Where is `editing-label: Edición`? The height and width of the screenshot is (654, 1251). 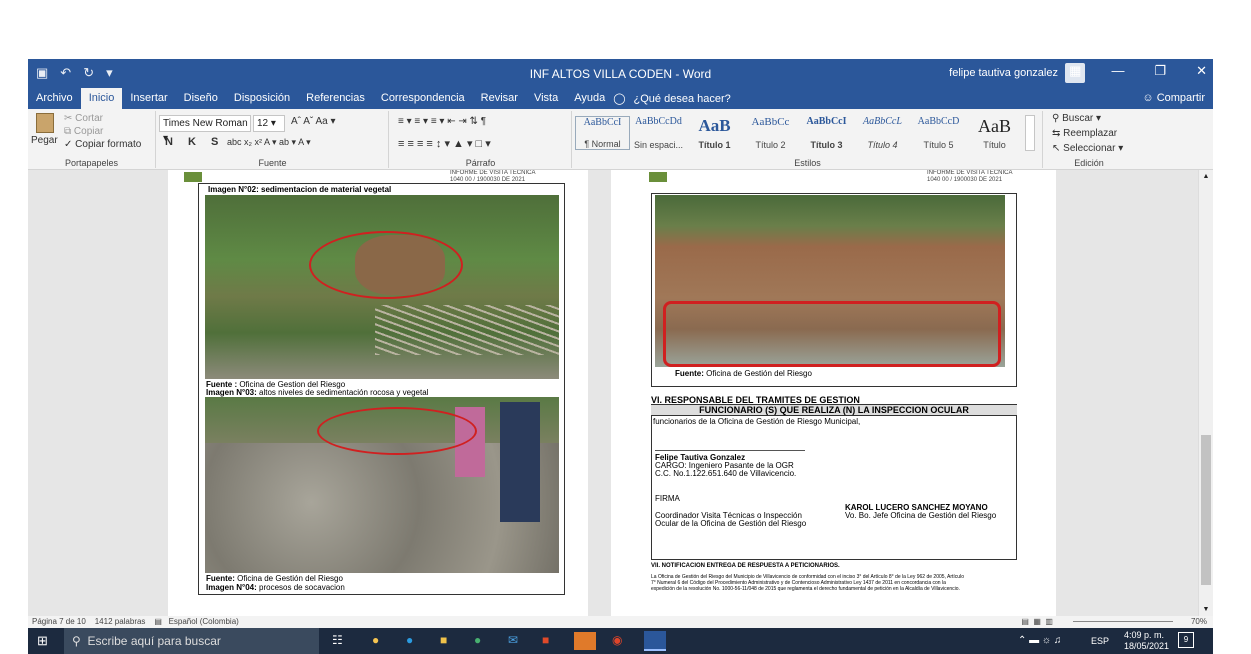
editing-label: Edición is located at coordinates (1089, 163).